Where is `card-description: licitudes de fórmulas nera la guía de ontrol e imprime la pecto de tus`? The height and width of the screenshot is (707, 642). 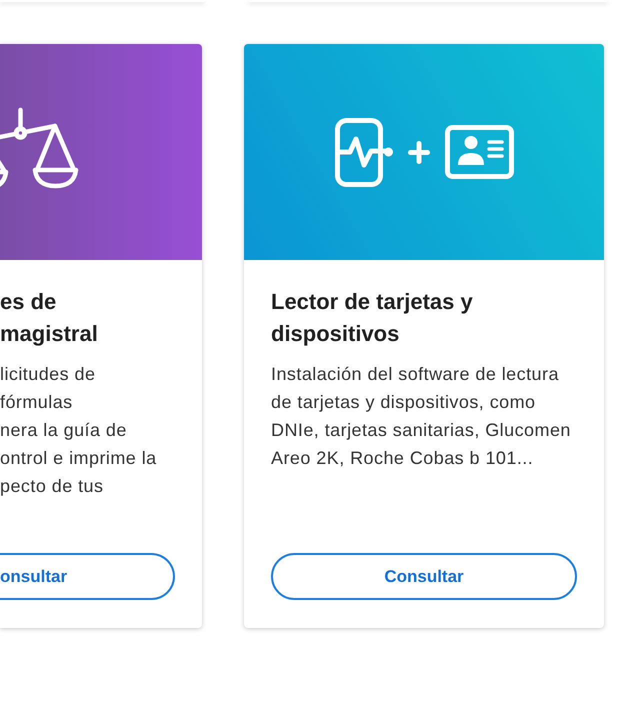
card-description: licitudes de fórmulas nera la guía de ontrol e imprime la pecto de tus is located at coordinates (79, 430).